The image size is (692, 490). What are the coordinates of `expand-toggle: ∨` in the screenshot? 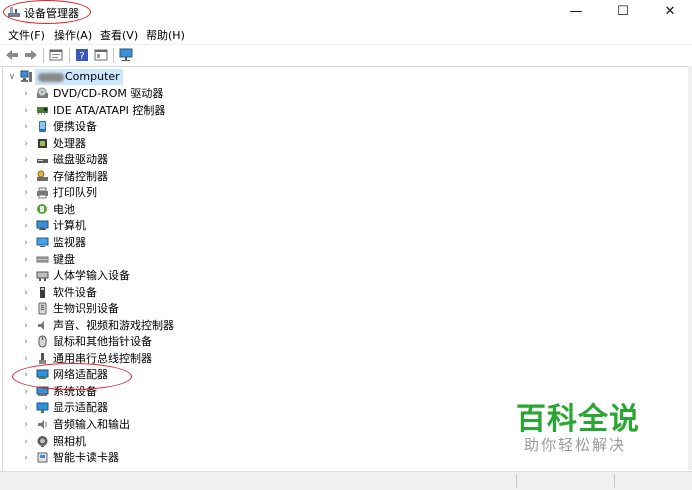 It's located at (12, 77).